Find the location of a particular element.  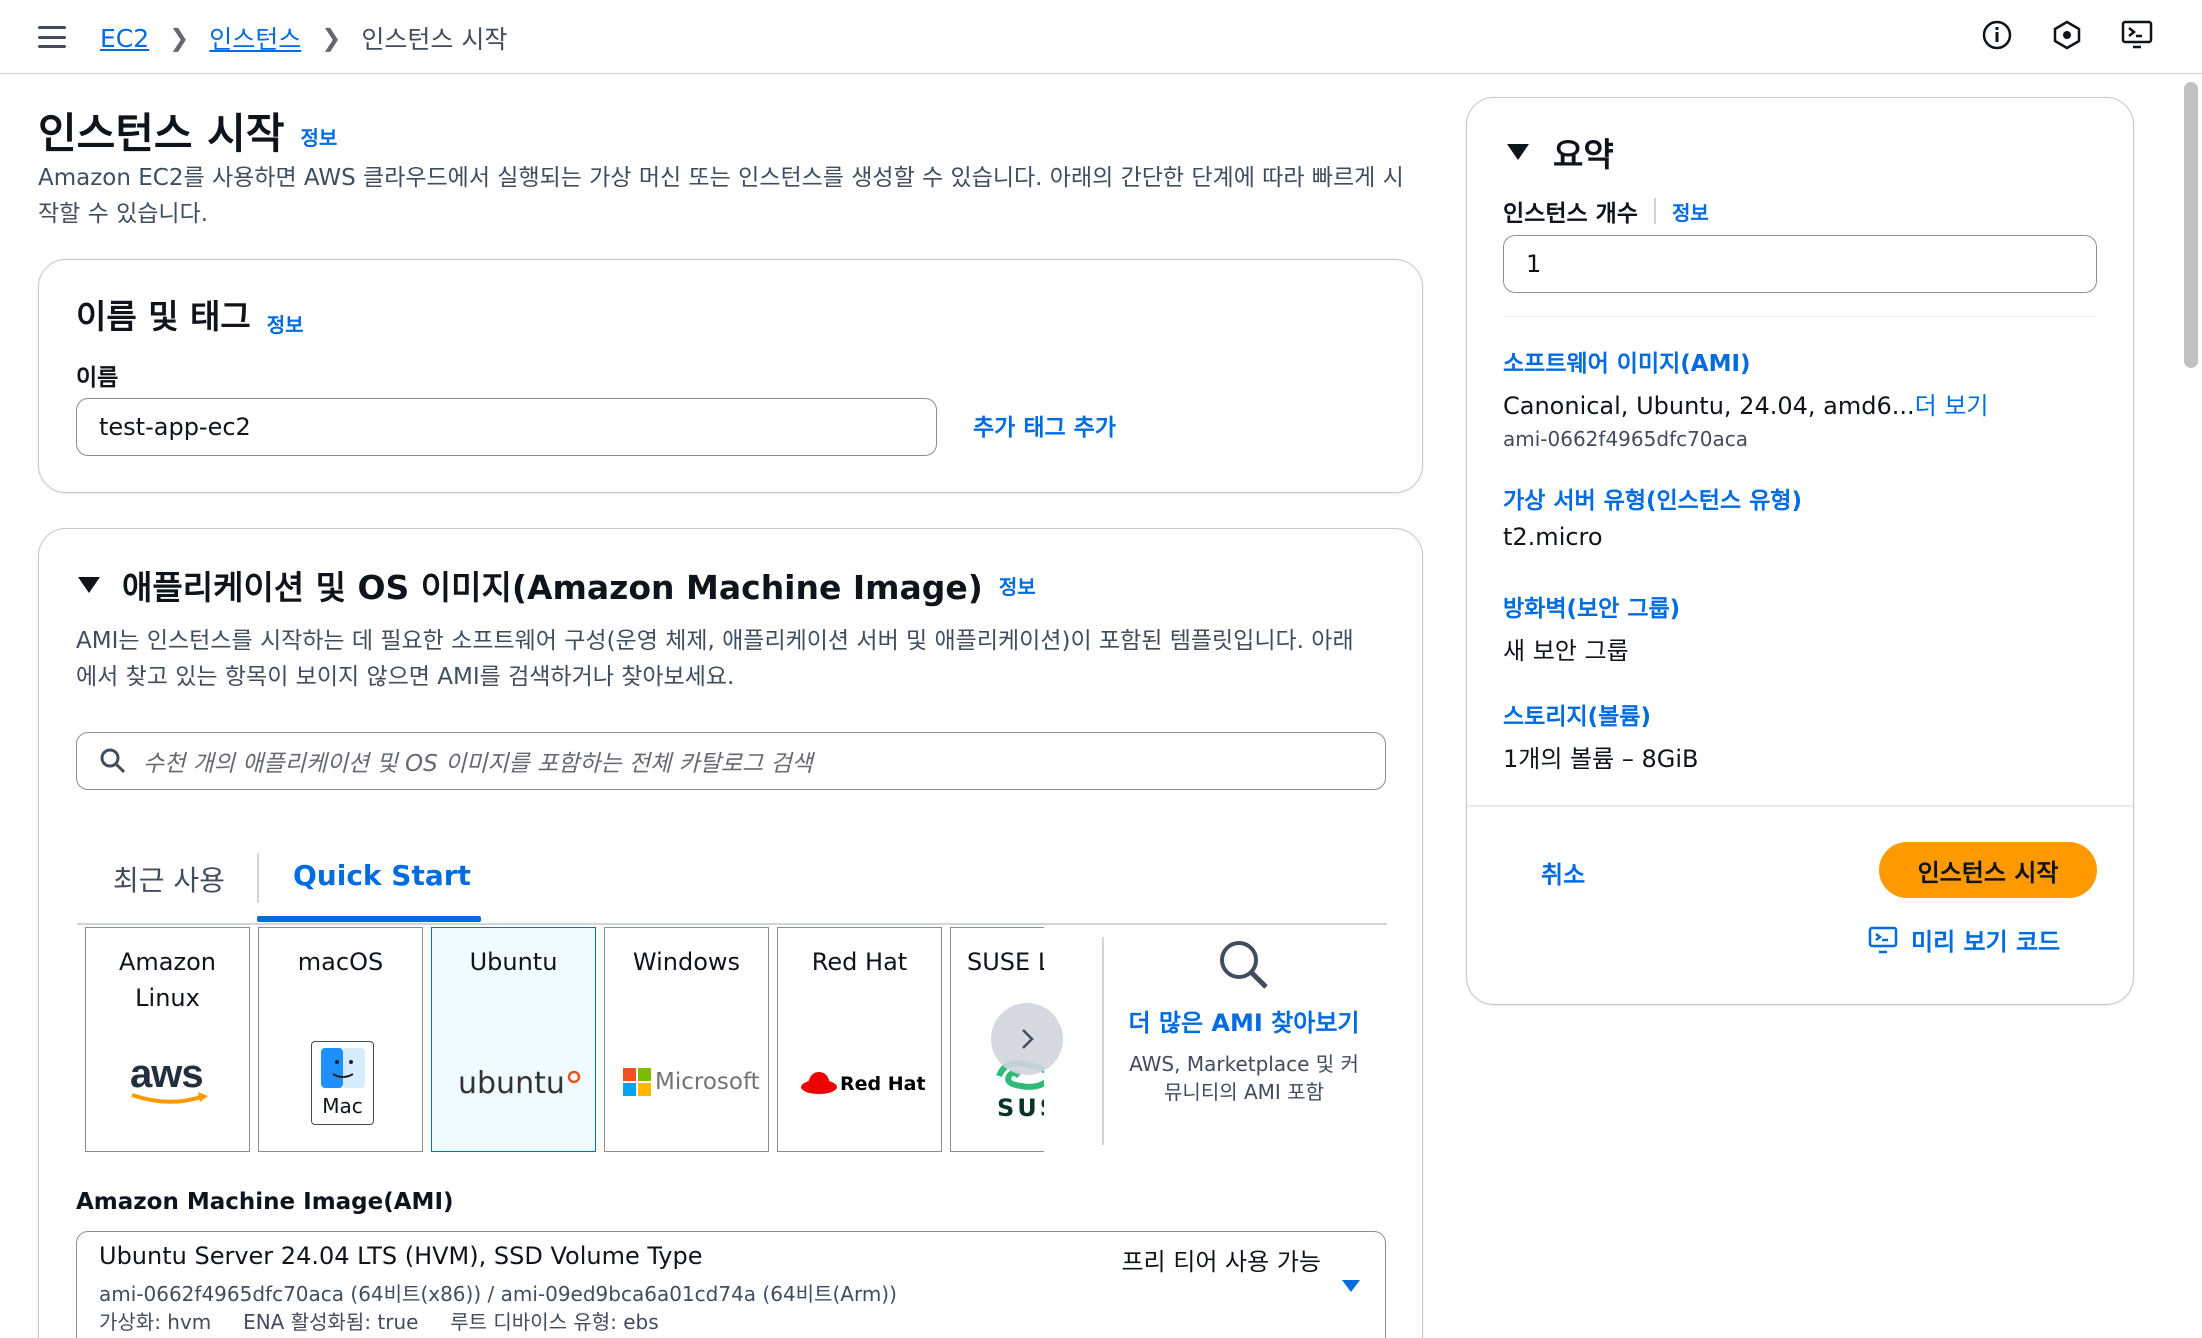

summary-ami-id: ami-0662f4965dfc70aca is located at coordinates (1626, 439).